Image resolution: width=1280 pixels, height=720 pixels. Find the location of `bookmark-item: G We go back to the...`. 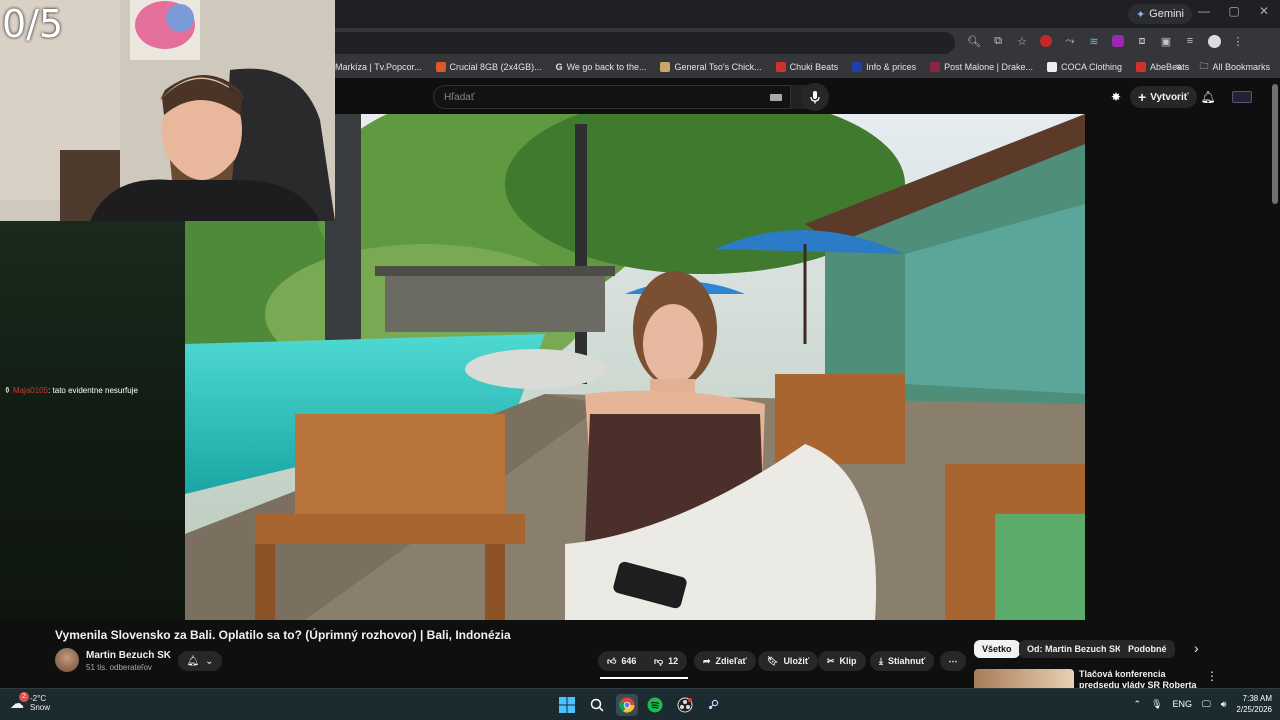

bookmark-item: G We go back to the... is located at coordinates (601, 67).